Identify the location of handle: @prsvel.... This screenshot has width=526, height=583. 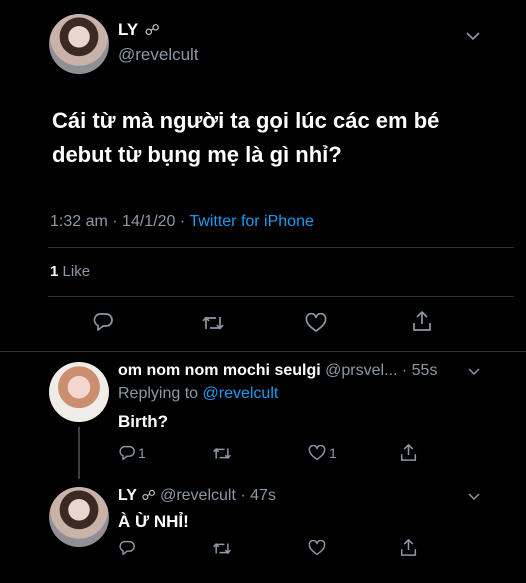
(361, 370).